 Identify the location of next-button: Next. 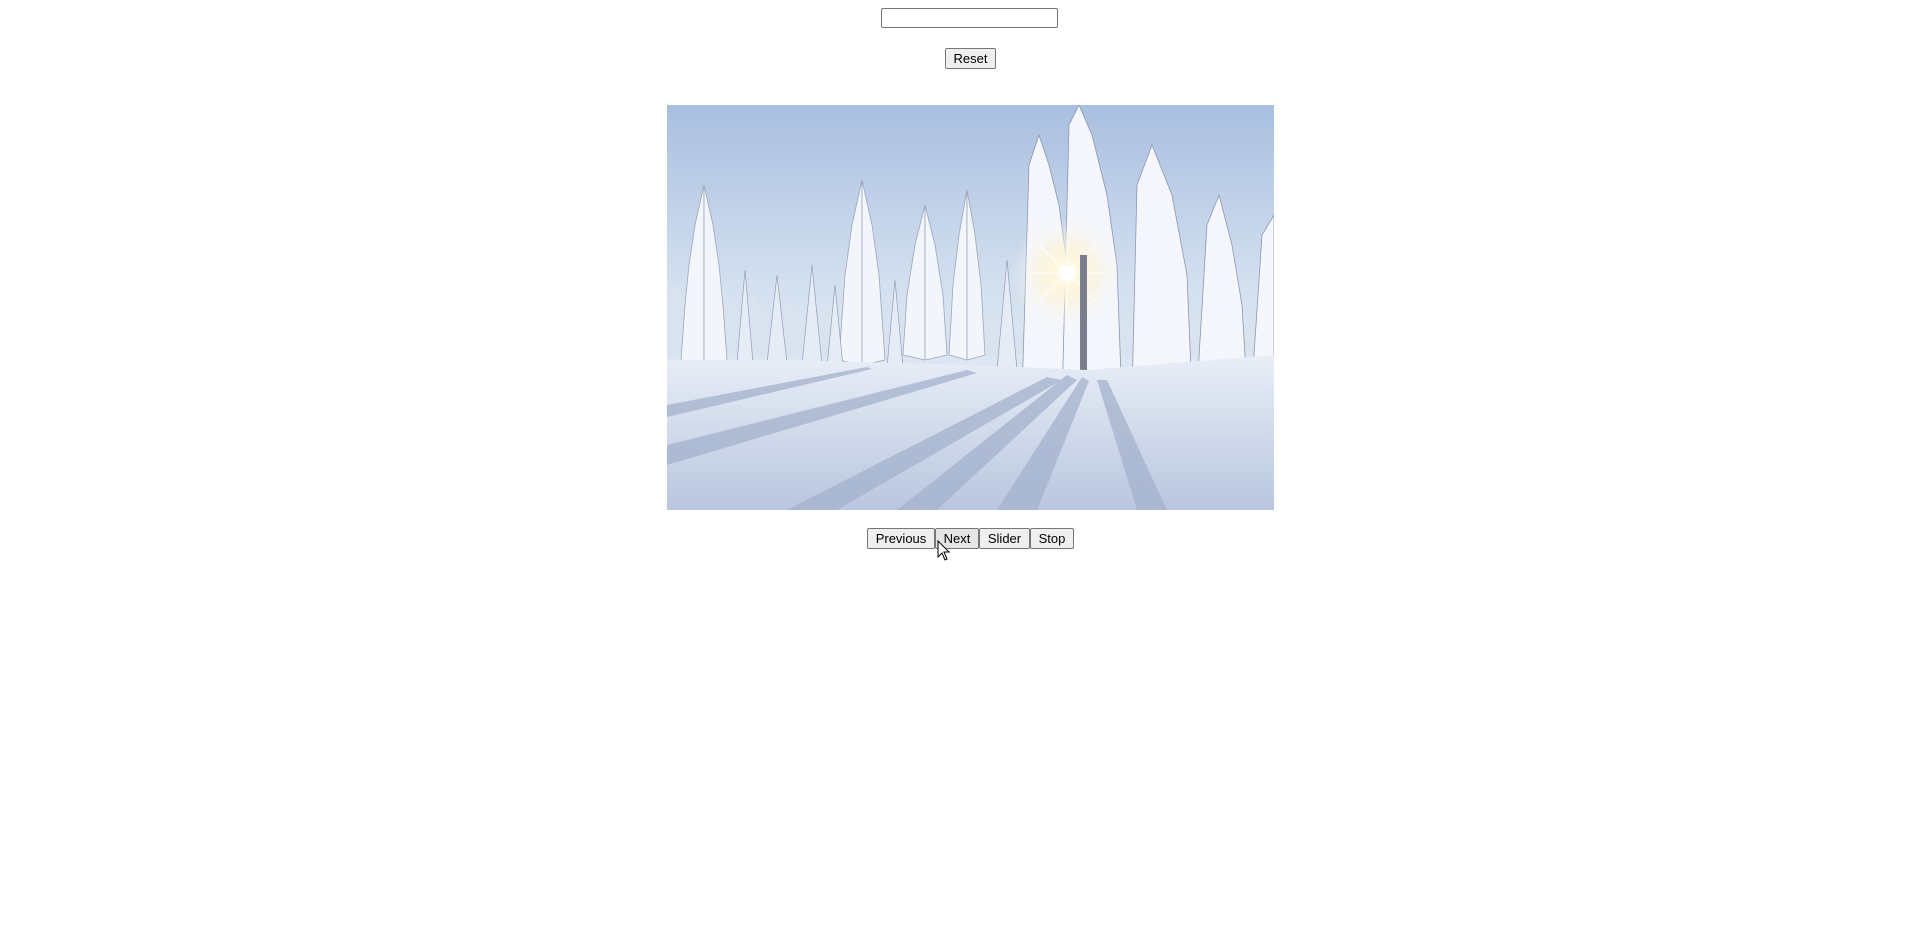
(957, 538).